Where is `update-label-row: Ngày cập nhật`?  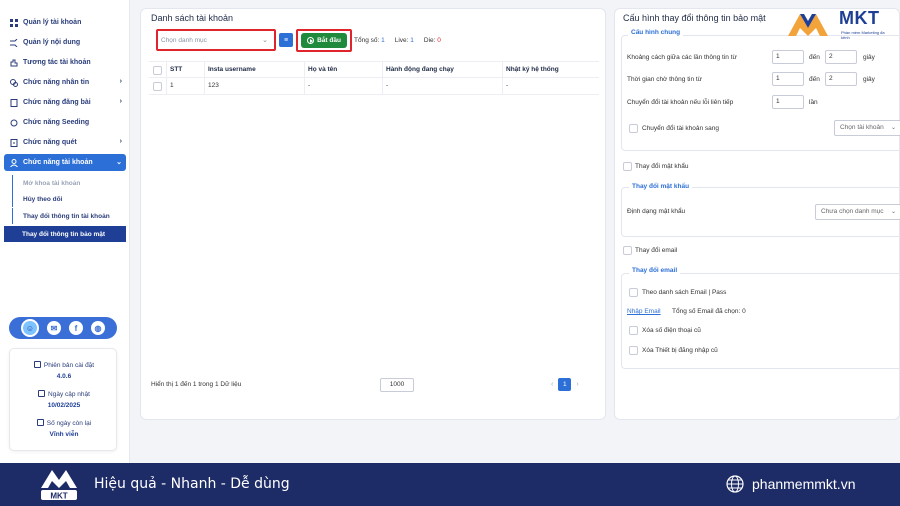
update-label-row: Ngày cập nhật is located at coordinates (64, 394).